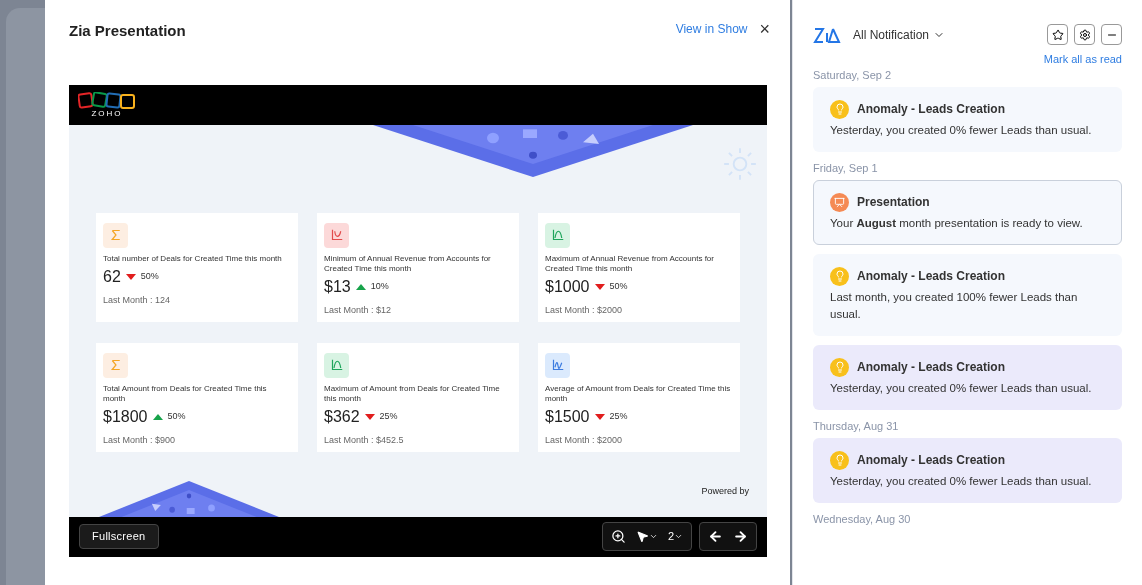 The image size is (1142, 585). I want to click on notification-title: Presentation, so click(893, 202).